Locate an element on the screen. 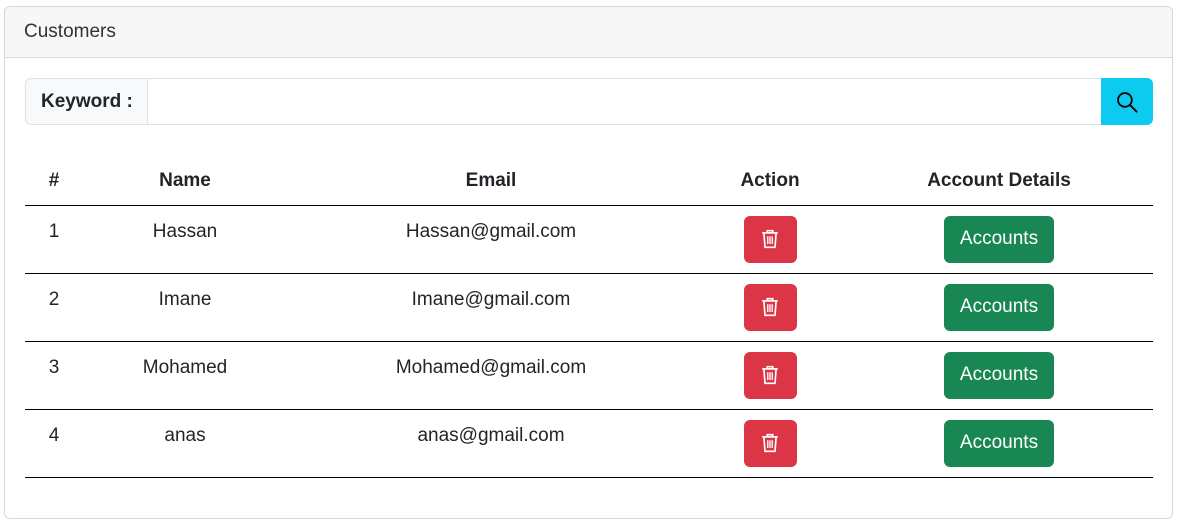 The width and height of the screenshot is (1183, 524). table-row: 1 Hassan Hassan@gmail.com Accounts is located at coordinates (589, 239).